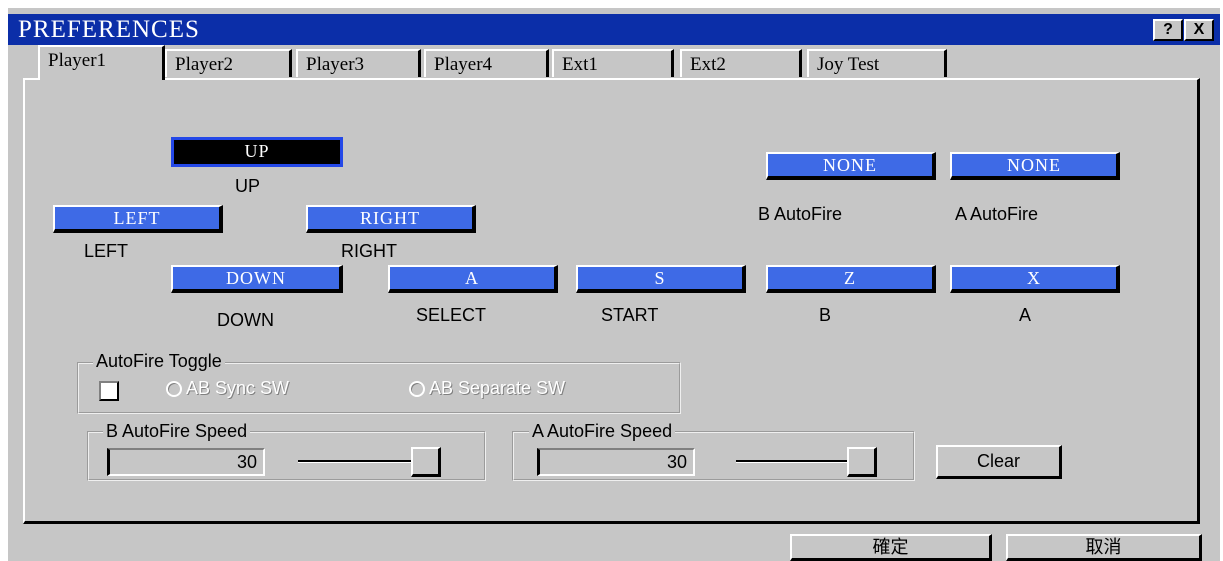 This screenshot has height=561, width=1223. What do you see at coordinates (851, 279) in the screenshot?
I see `key-b-button: Z` at bounding box center [851, 279].